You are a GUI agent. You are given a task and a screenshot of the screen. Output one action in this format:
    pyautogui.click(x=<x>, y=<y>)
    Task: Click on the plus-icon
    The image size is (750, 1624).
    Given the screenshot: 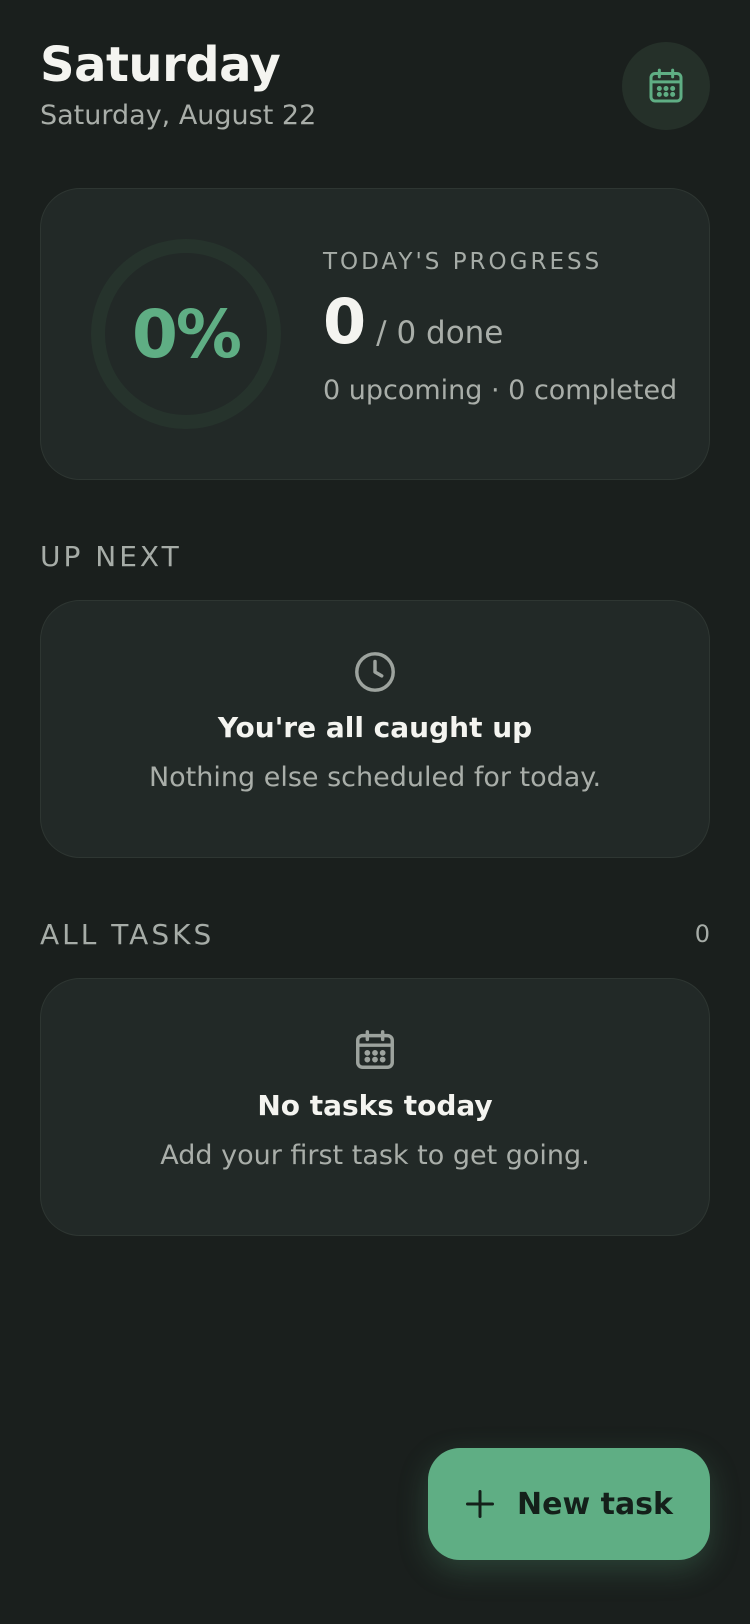 What is the action you would take?
    pyautogui.click(x=479, y=1504)
    